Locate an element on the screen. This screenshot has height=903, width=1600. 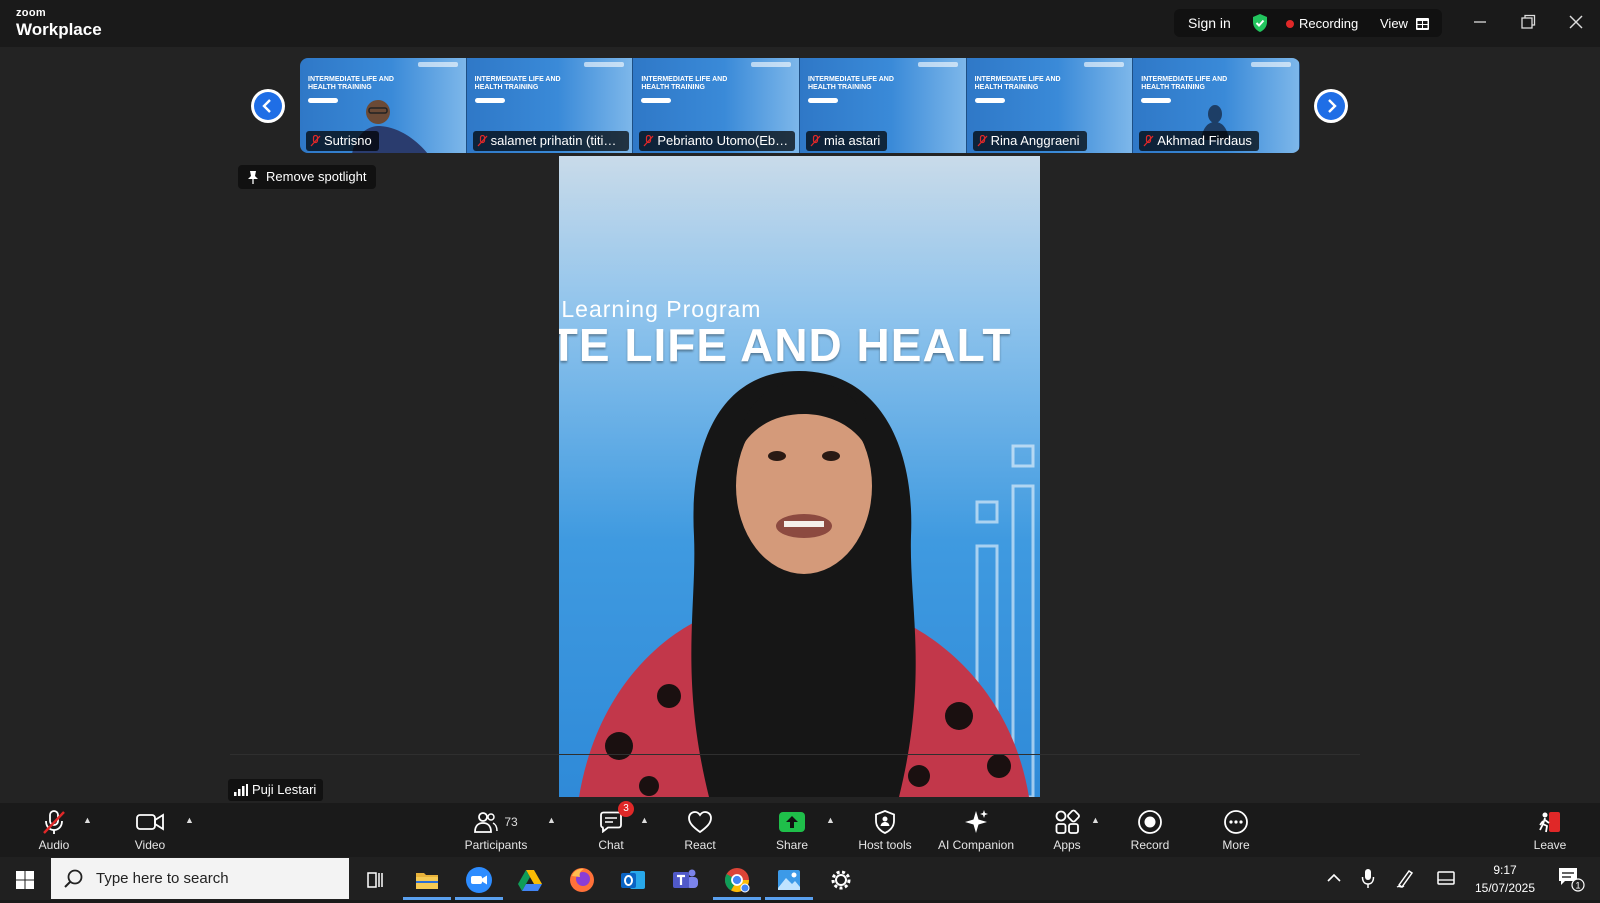
tray-display-icon is located at coordinates (1446, 880).